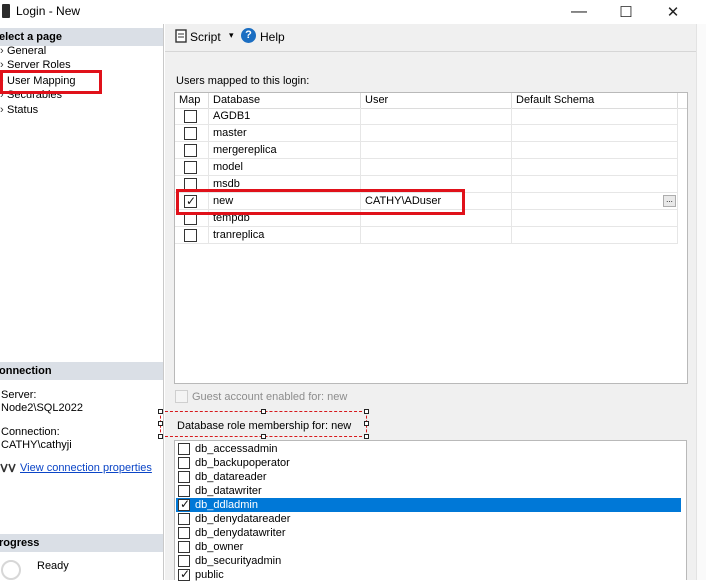 Image resolution: width=706 pixels, height=582 pixels. Describe the element at coordinates (2, 51) in the screenshot. I see `page-arrow-icon: ›` at that location.